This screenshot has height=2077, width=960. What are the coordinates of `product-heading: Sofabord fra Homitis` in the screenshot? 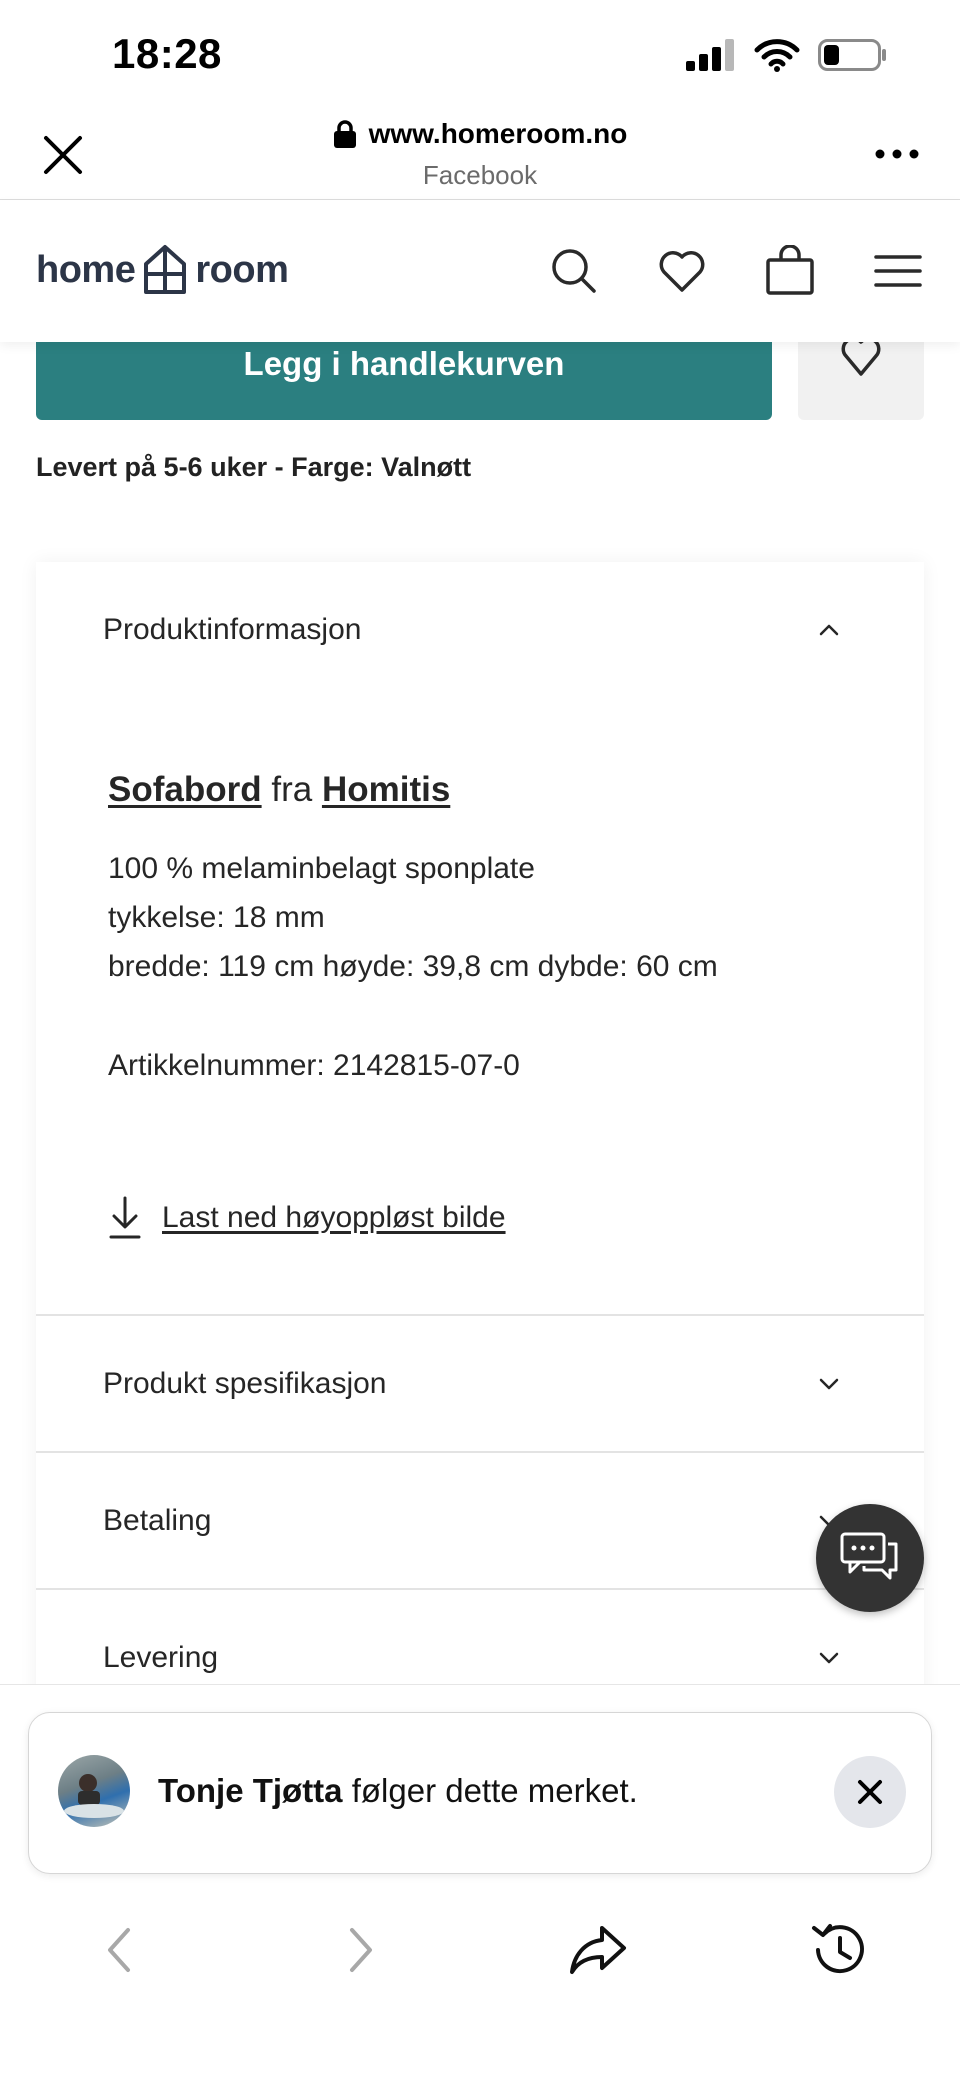 It's located at (279, 790).